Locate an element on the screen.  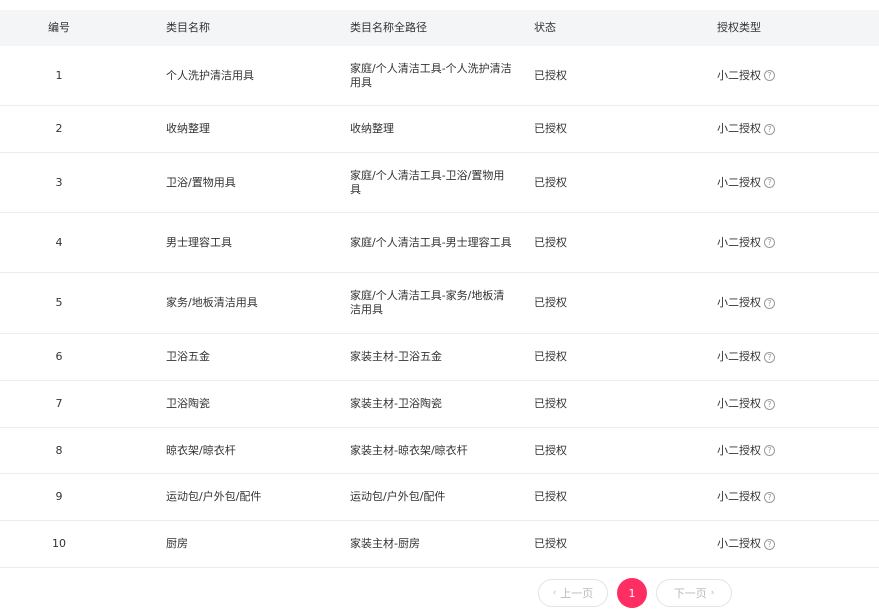
row-category-path: 家庭/个人清洁工具-男士理容工具 is located at coordinates (431, 242).